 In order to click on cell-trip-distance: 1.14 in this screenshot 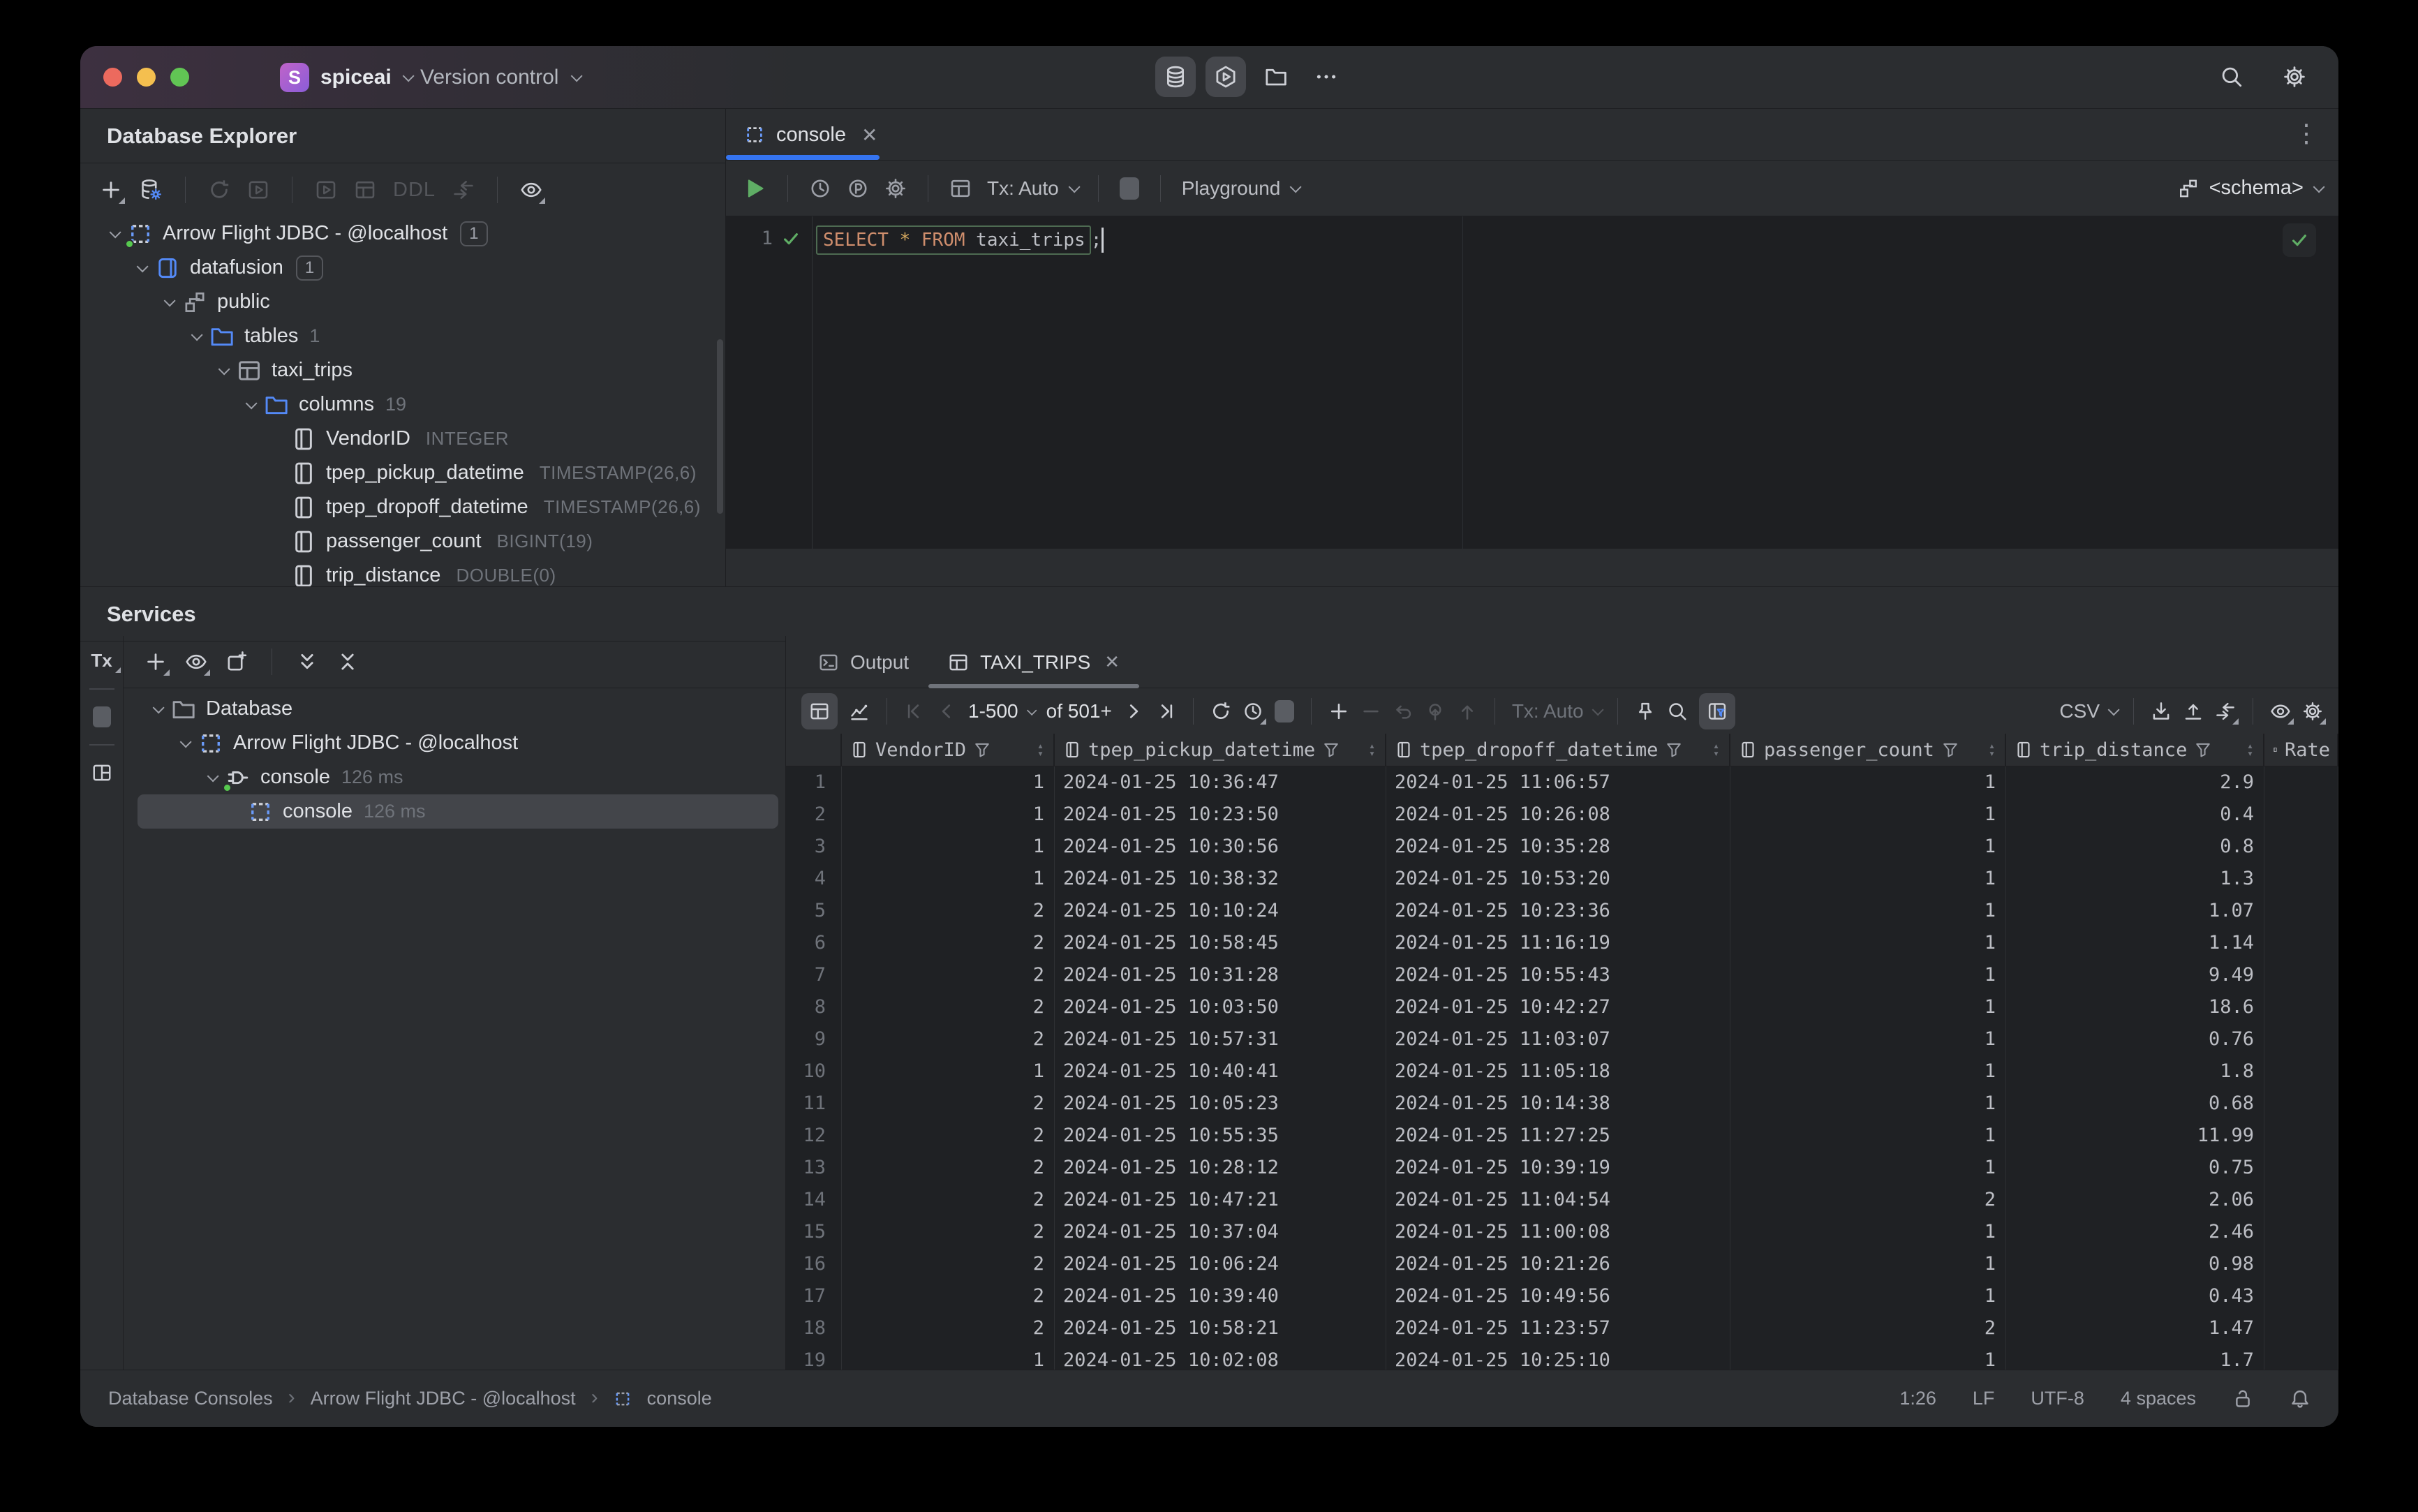, I will do `click(2135, 943)`.